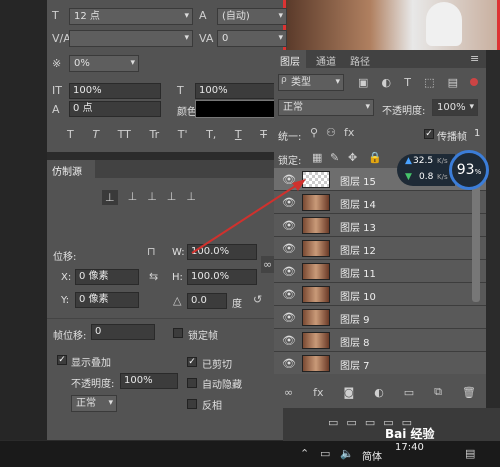 The image size is (500, 467). What do you see at coordinates (316, 363) in the screenshot?
I see `layer-thumbnail` at bounding box center [316, 363].